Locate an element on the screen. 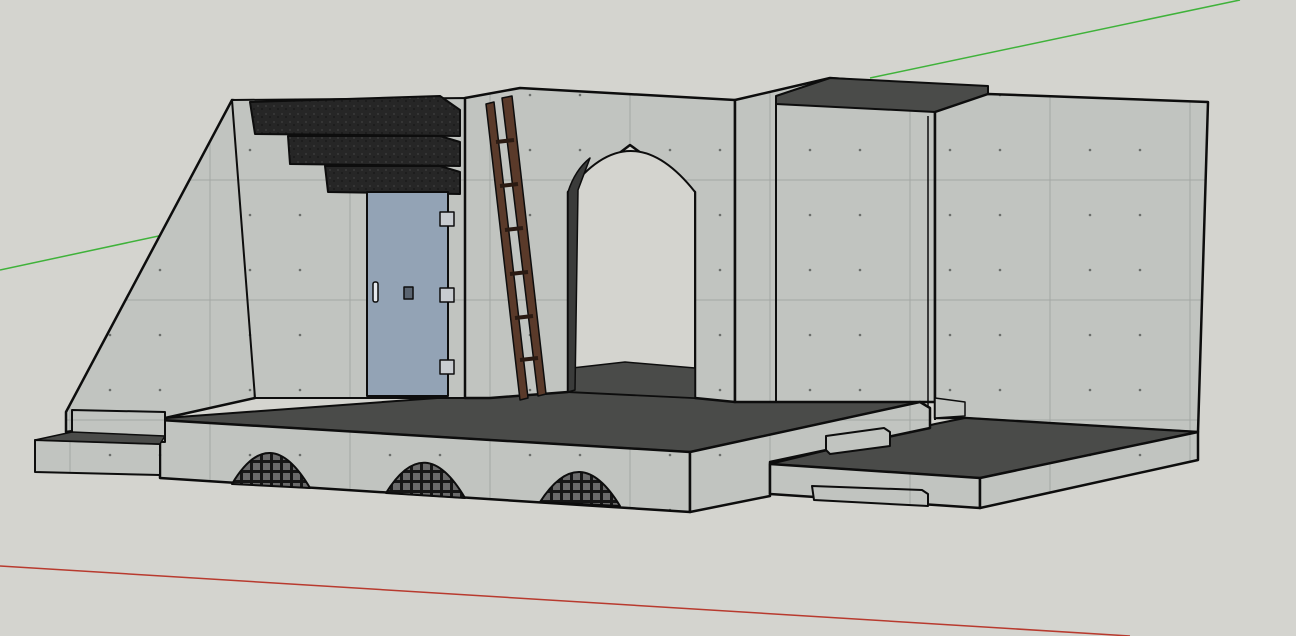  door-hinge-bottom is located at coordinates (447, 367).